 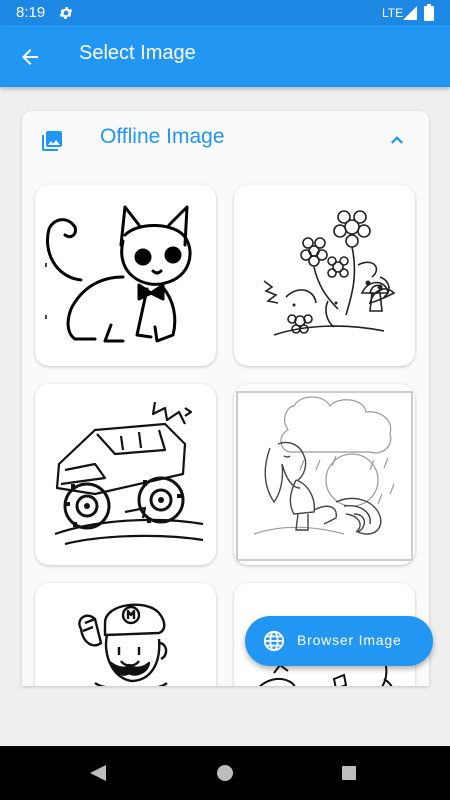 What do you see at coordinates (274, 641) in the screenshot?
I see `globe-icon` at bounding box center [274, 641].